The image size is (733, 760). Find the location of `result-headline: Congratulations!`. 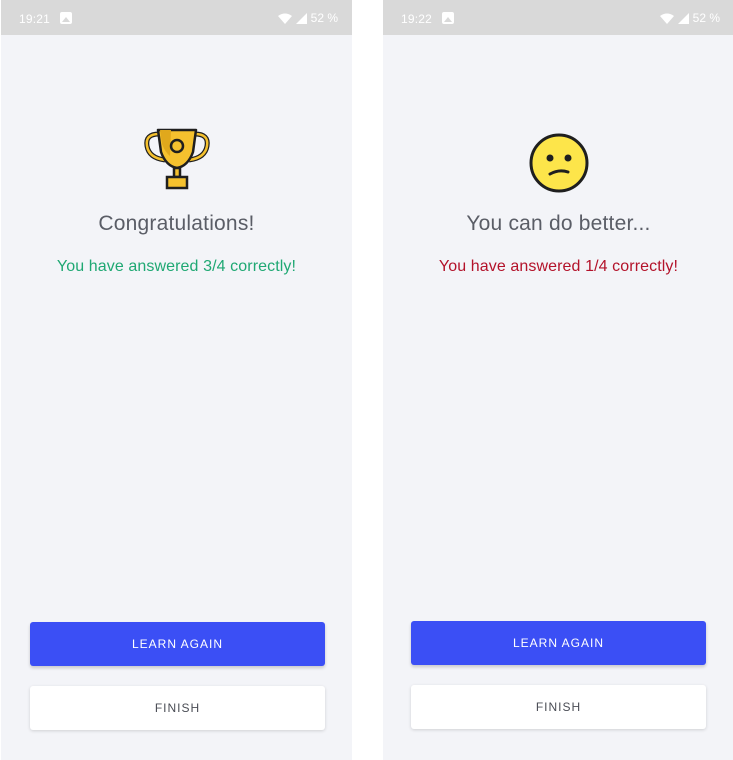

result-headline: Congratulations! is located at coordinates (176, 223).